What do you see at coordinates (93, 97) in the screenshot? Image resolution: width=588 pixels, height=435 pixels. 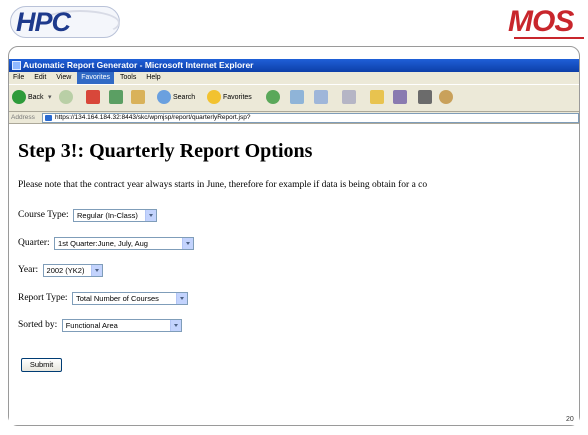 I see `stop-icon` at bounding box center [93, 97].